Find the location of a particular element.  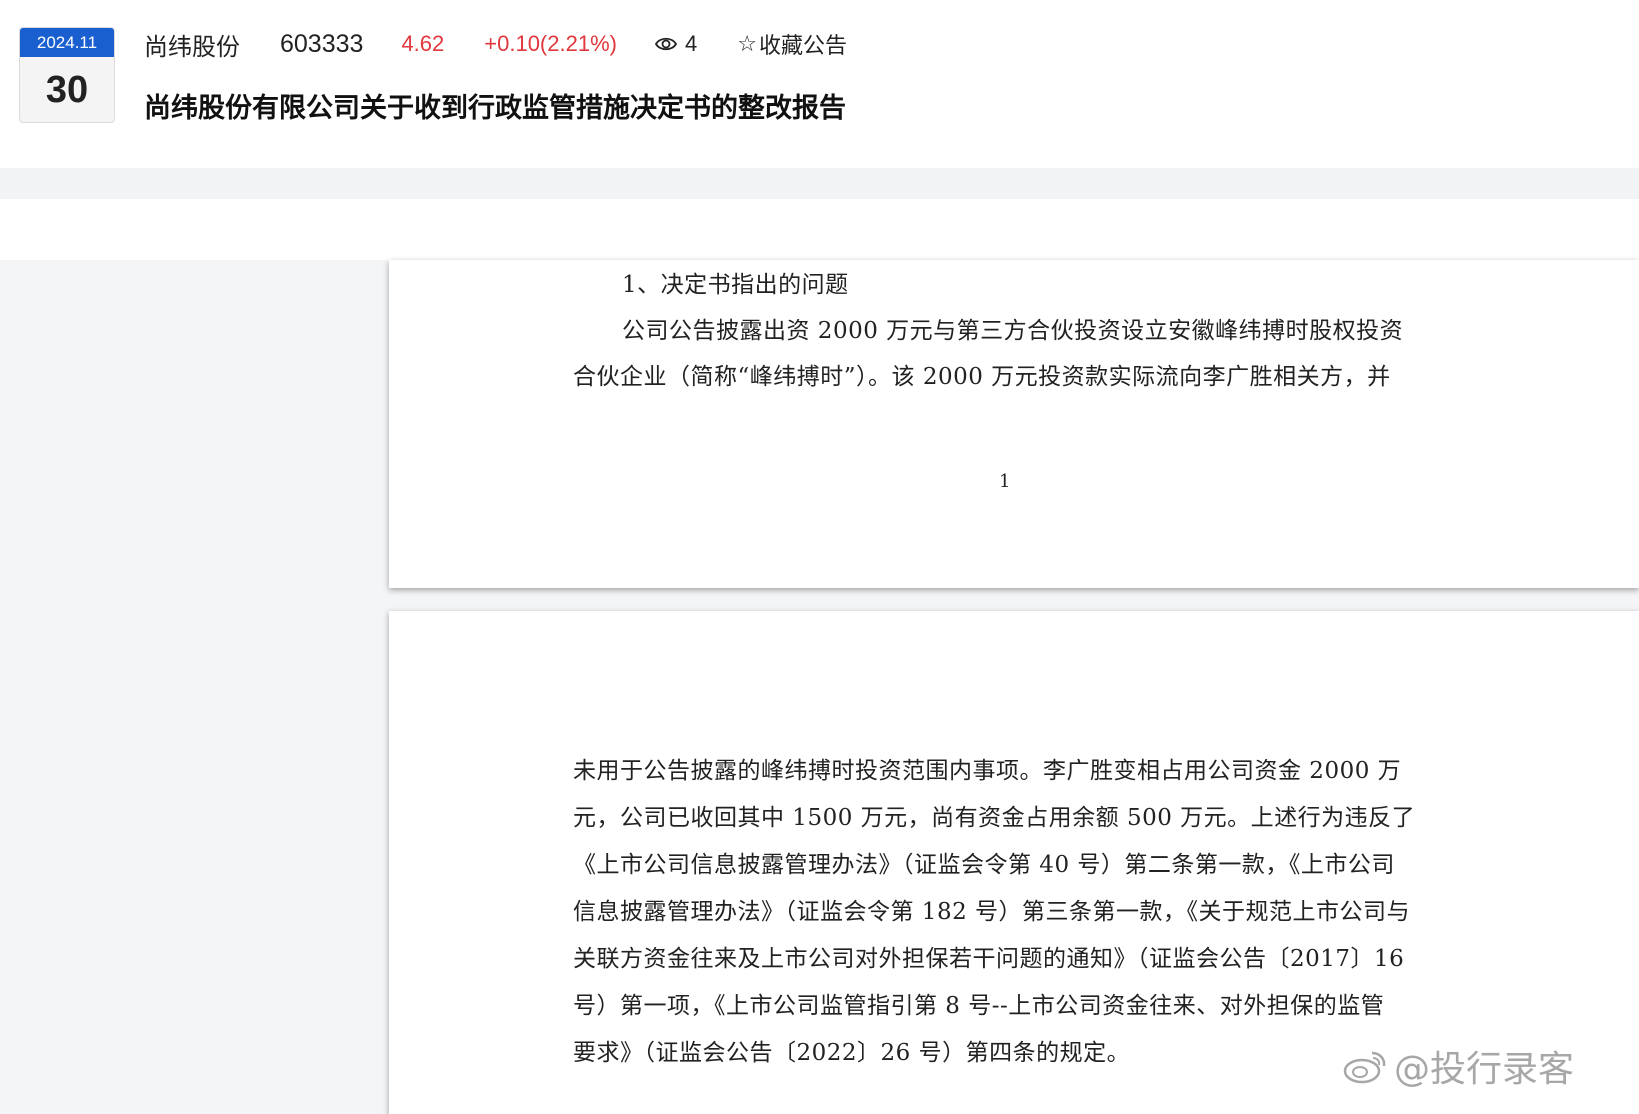

date-badge: 2024.11 30 is located at coordinates (67, 75).